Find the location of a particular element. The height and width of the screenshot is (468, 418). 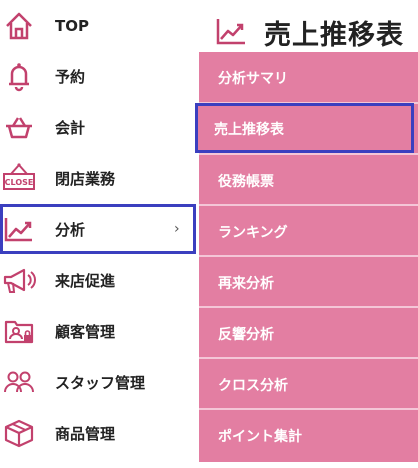

sidebar-item-staff: スタッフ管理 is located at coordinates (98, 382).